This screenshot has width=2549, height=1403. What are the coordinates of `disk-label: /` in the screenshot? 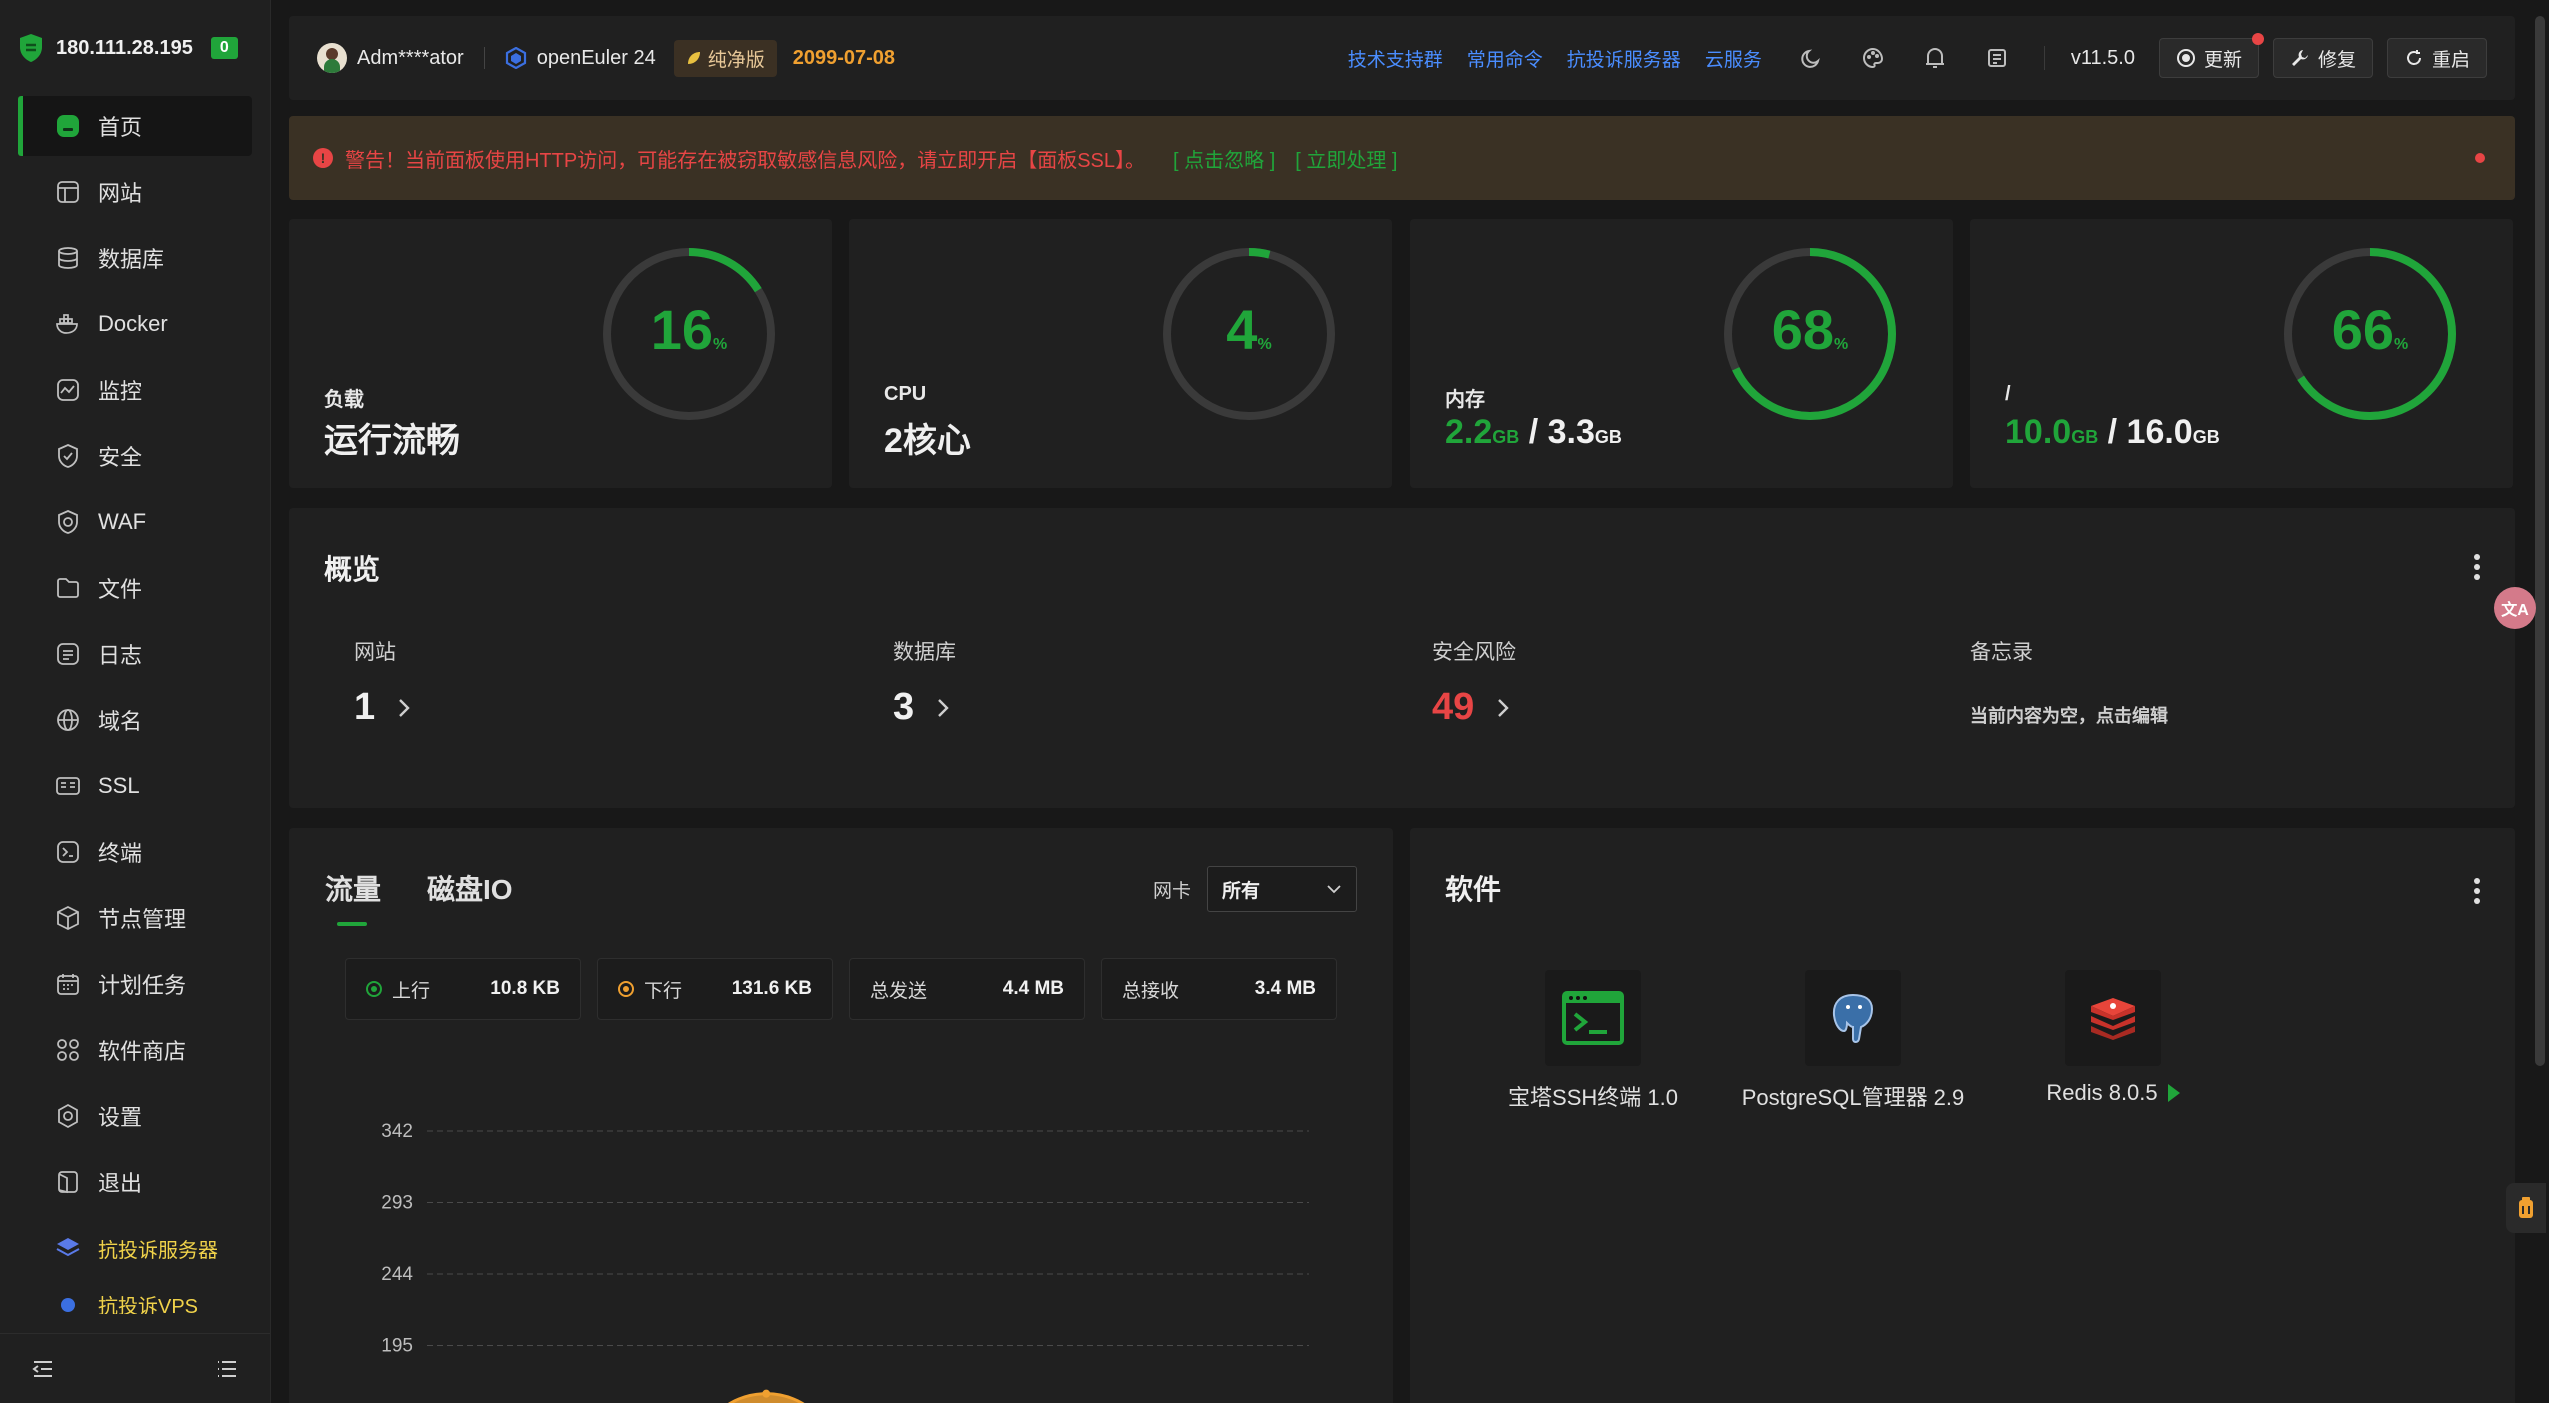 It's located at (2008, 394).